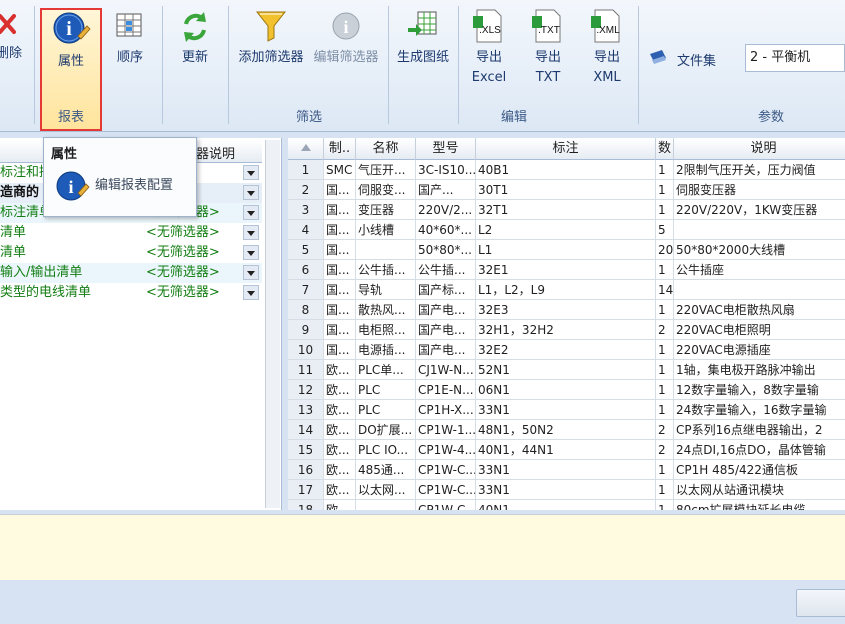 This screenshot has width=845, height=624. I want to click on add-filter-label: 添加筛选器, so click(271, 57).